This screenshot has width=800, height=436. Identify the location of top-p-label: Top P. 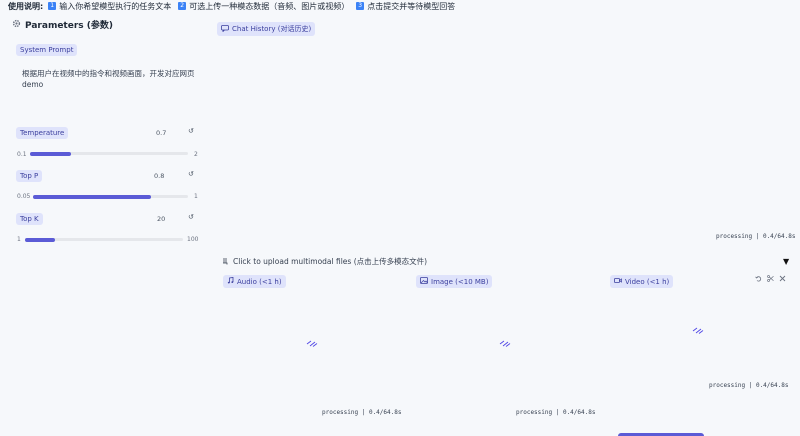
(29, 176).